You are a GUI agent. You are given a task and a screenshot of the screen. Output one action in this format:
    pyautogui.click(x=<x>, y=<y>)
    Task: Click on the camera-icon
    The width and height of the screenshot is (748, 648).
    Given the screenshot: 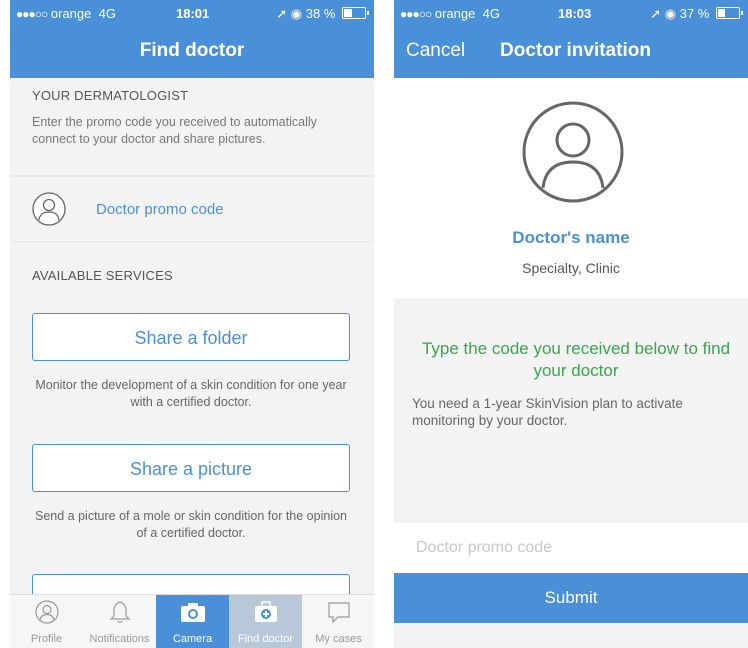 What is the action you would take?
    pyautogui.click(x=192, y=612)
    